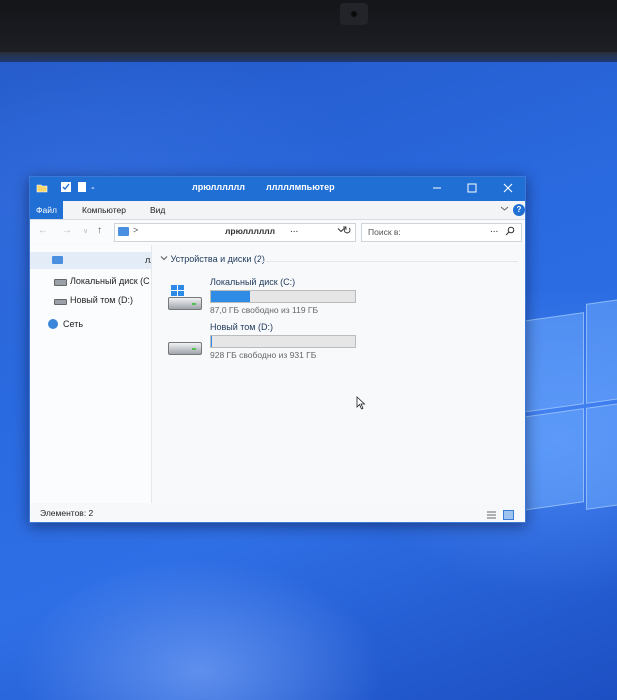  I want to click on large-icons-view-icon, so click(508, 513).